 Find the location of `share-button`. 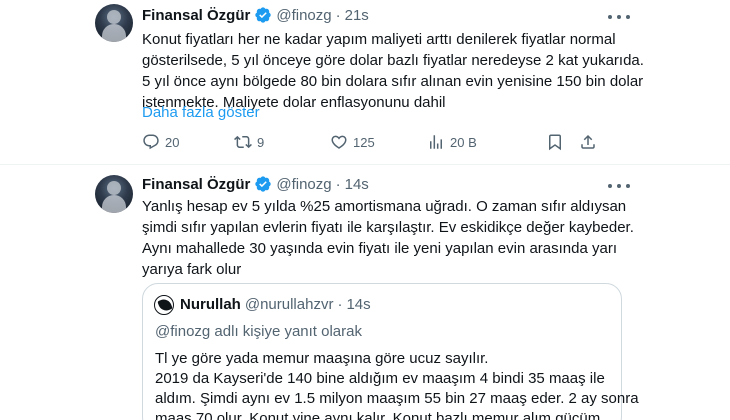

share-button is located at coordinates (588, 142).